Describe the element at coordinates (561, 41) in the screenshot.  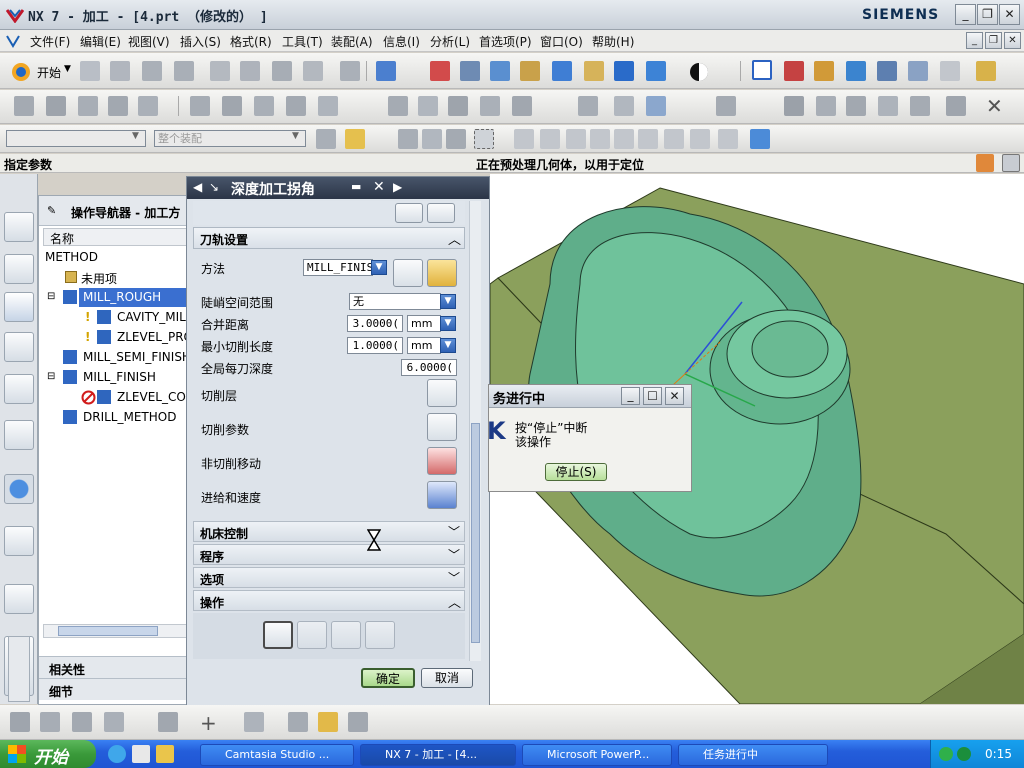
I see `menu-window: 窗口(O)` at that location.